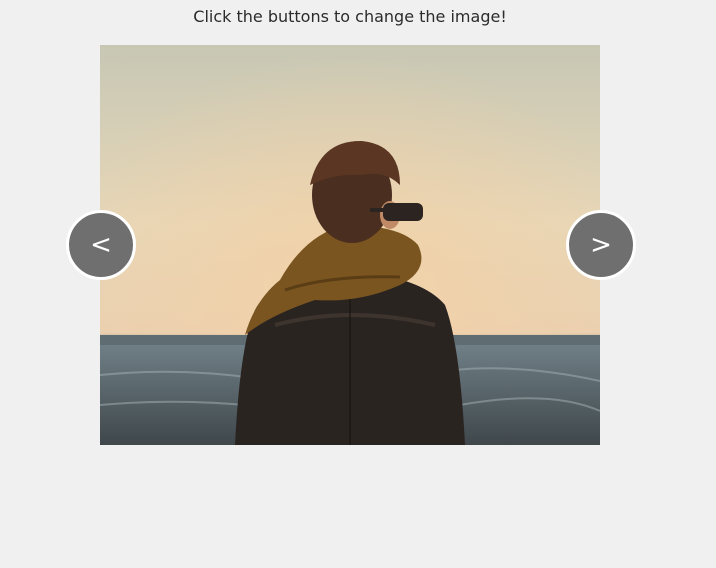 Image resolution: width=716 pixels, height=568 pixels. What do you see at coordinates (350, 16) in the screenshot?
I see `instruction-text: Click the buttons to change the image!` at bounding box center [350, 16].